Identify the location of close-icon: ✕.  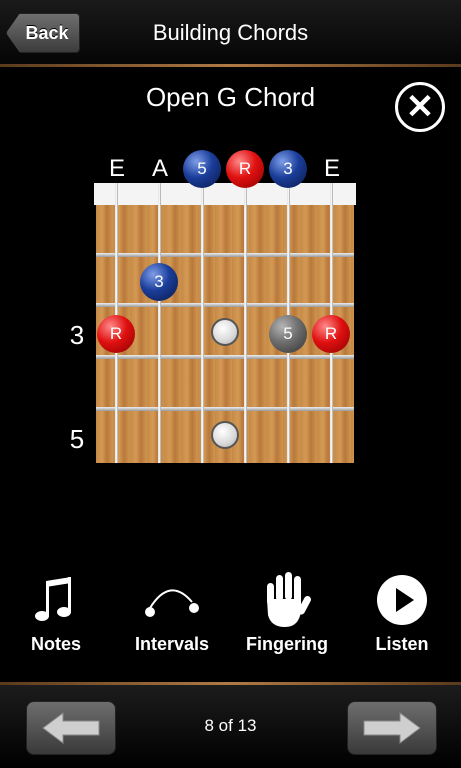
(420, 107).